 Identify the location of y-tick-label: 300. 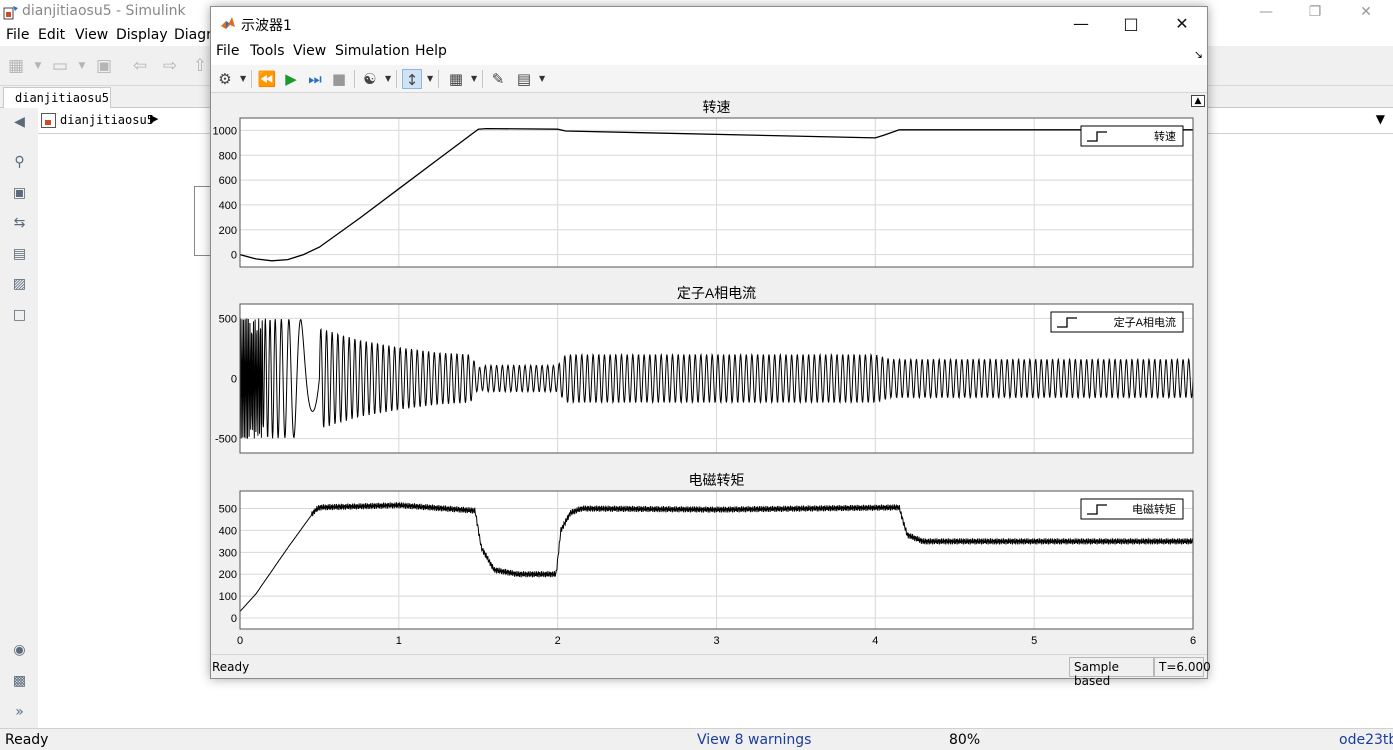
(228, 553).